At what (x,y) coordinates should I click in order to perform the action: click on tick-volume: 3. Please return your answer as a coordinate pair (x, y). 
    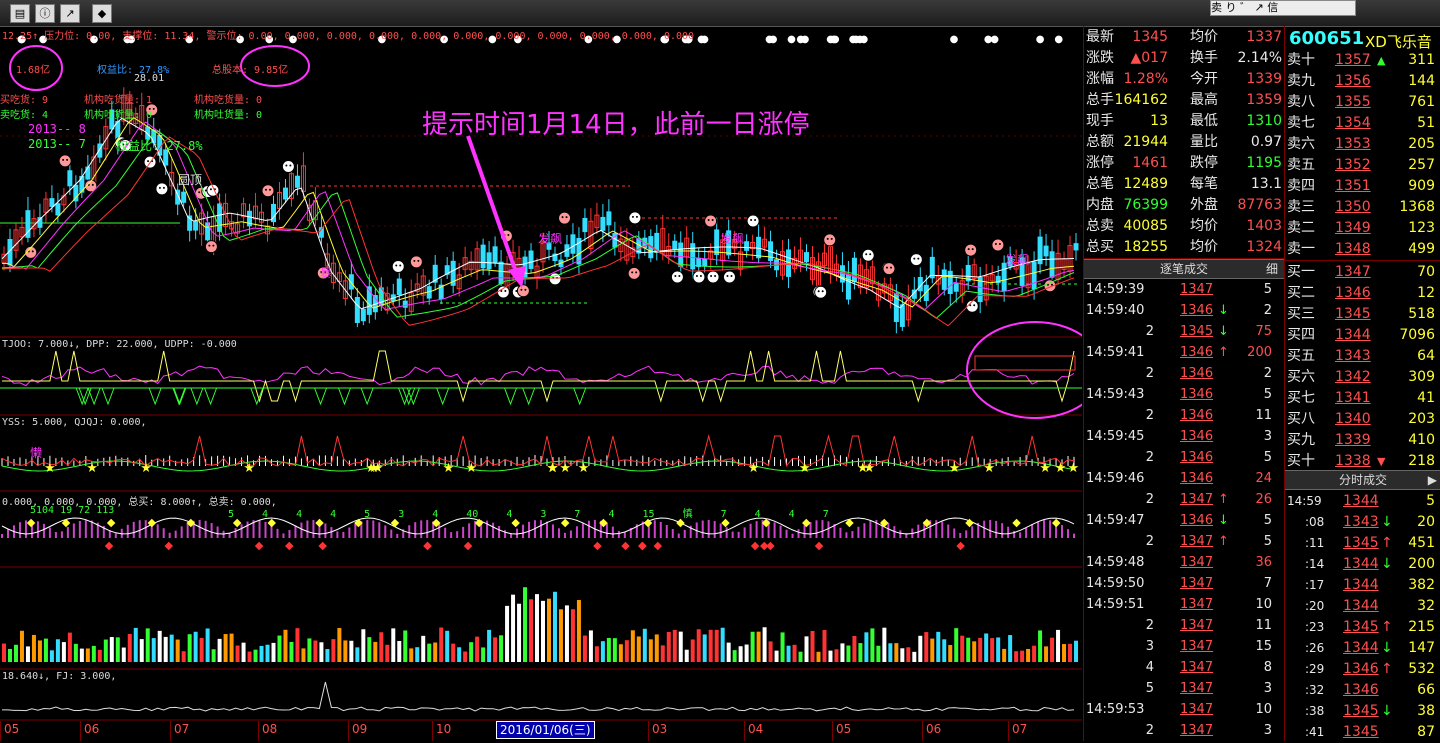
    Looking at the image, I should click on (1267, 730).